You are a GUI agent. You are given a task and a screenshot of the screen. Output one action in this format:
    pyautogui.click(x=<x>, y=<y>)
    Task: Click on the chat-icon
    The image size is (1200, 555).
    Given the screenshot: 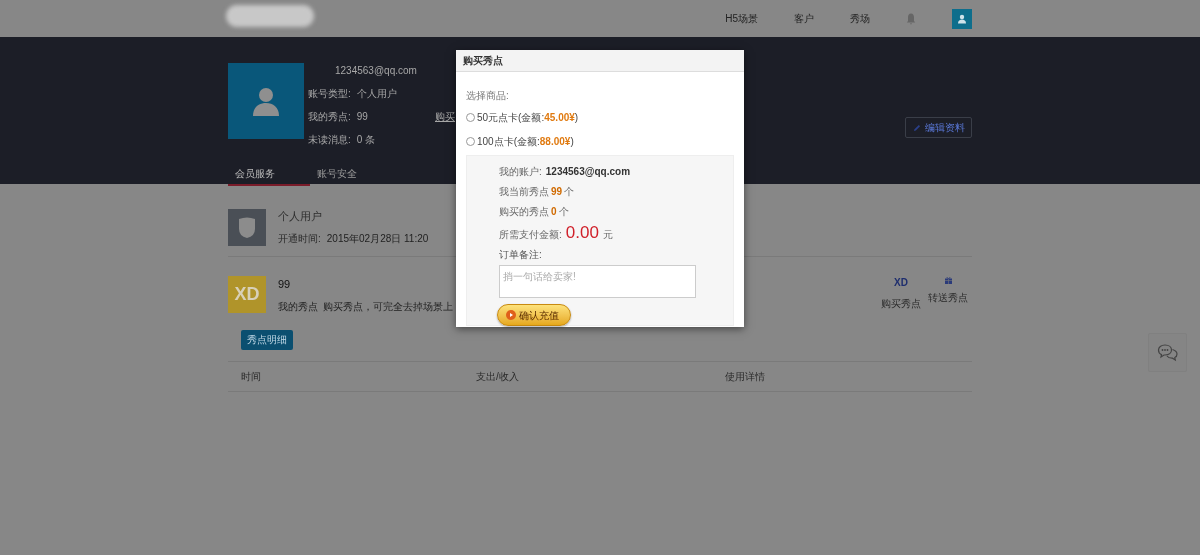 What is the action you would take?
    pyautogui.click(x=1167, y=352)
    